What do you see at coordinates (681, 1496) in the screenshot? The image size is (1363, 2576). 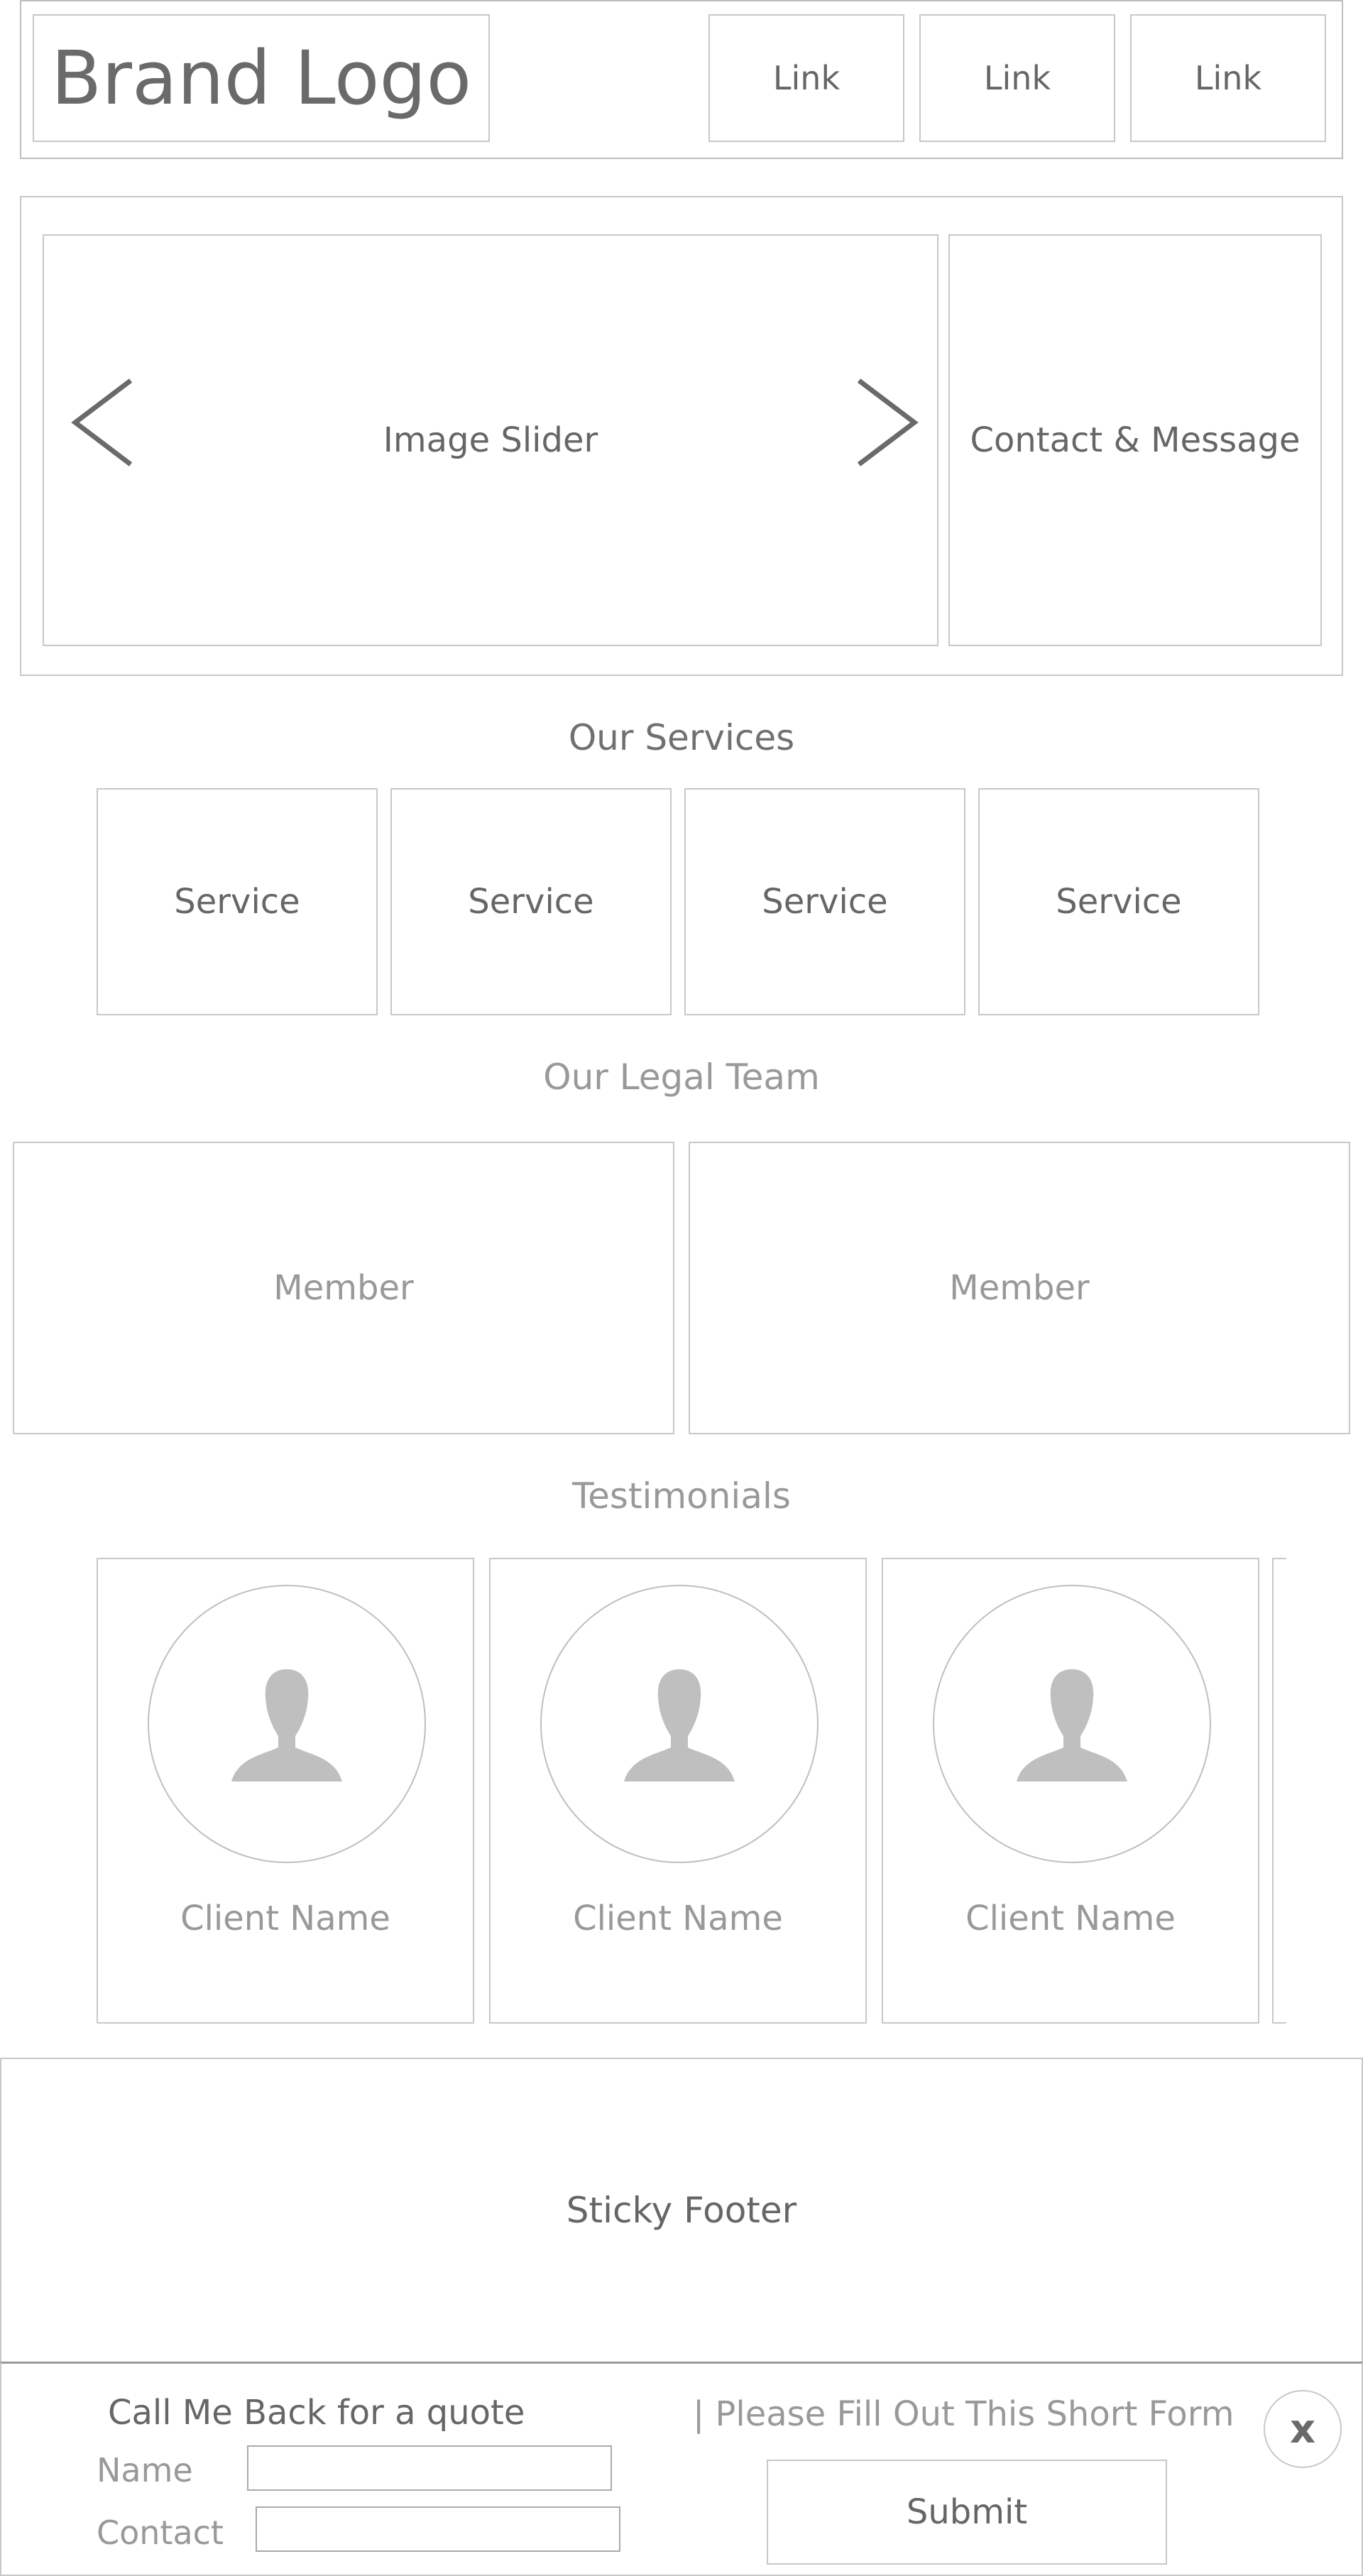 I see `testimonials-title: Testimonials` at bounding box center [681, 1496].